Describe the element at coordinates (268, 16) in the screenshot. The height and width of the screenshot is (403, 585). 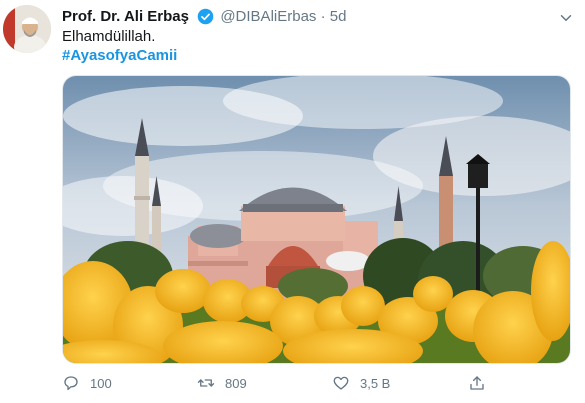
I see `author-handle: @DIBAliErbas` at that location.